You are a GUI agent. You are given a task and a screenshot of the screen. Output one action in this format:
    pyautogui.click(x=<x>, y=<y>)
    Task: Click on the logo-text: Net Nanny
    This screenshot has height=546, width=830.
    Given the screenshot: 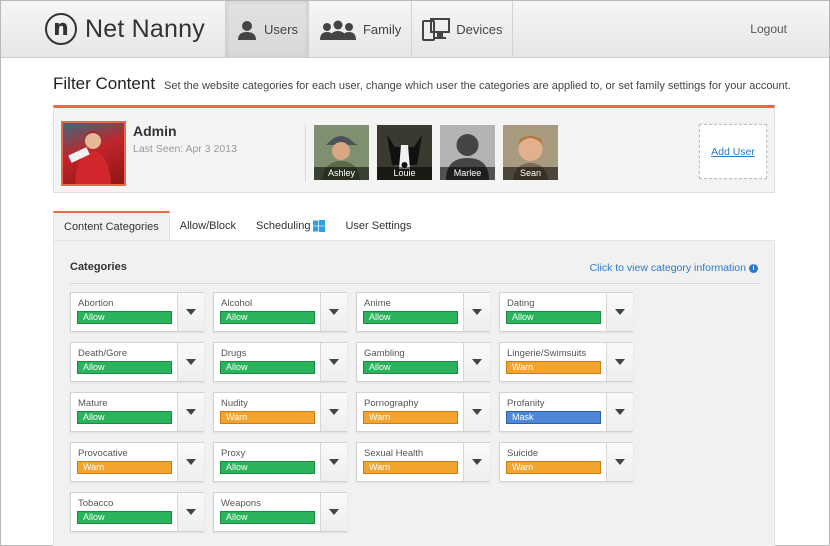 What is the action you would take?
    pyautogui.click(x=145, y=28)
    